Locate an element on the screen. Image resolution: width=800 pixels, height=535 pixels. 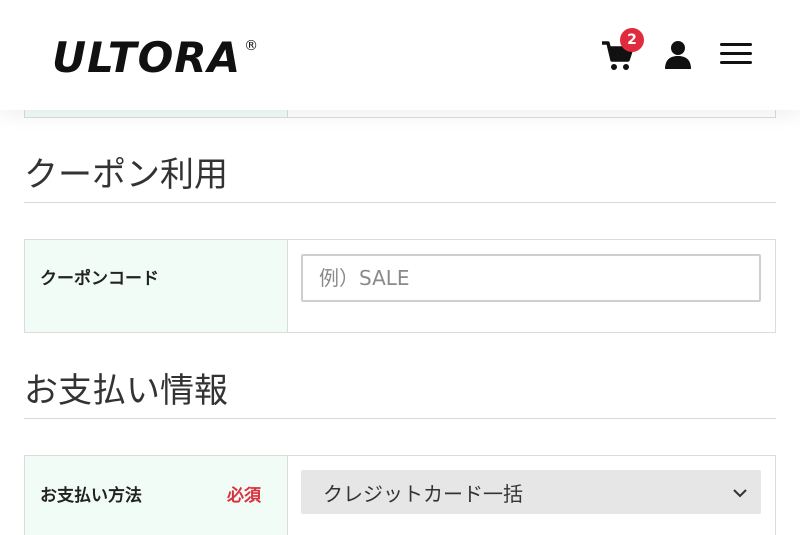
payment-method-label: お支払い方法 is located at coordinates (91, 496).